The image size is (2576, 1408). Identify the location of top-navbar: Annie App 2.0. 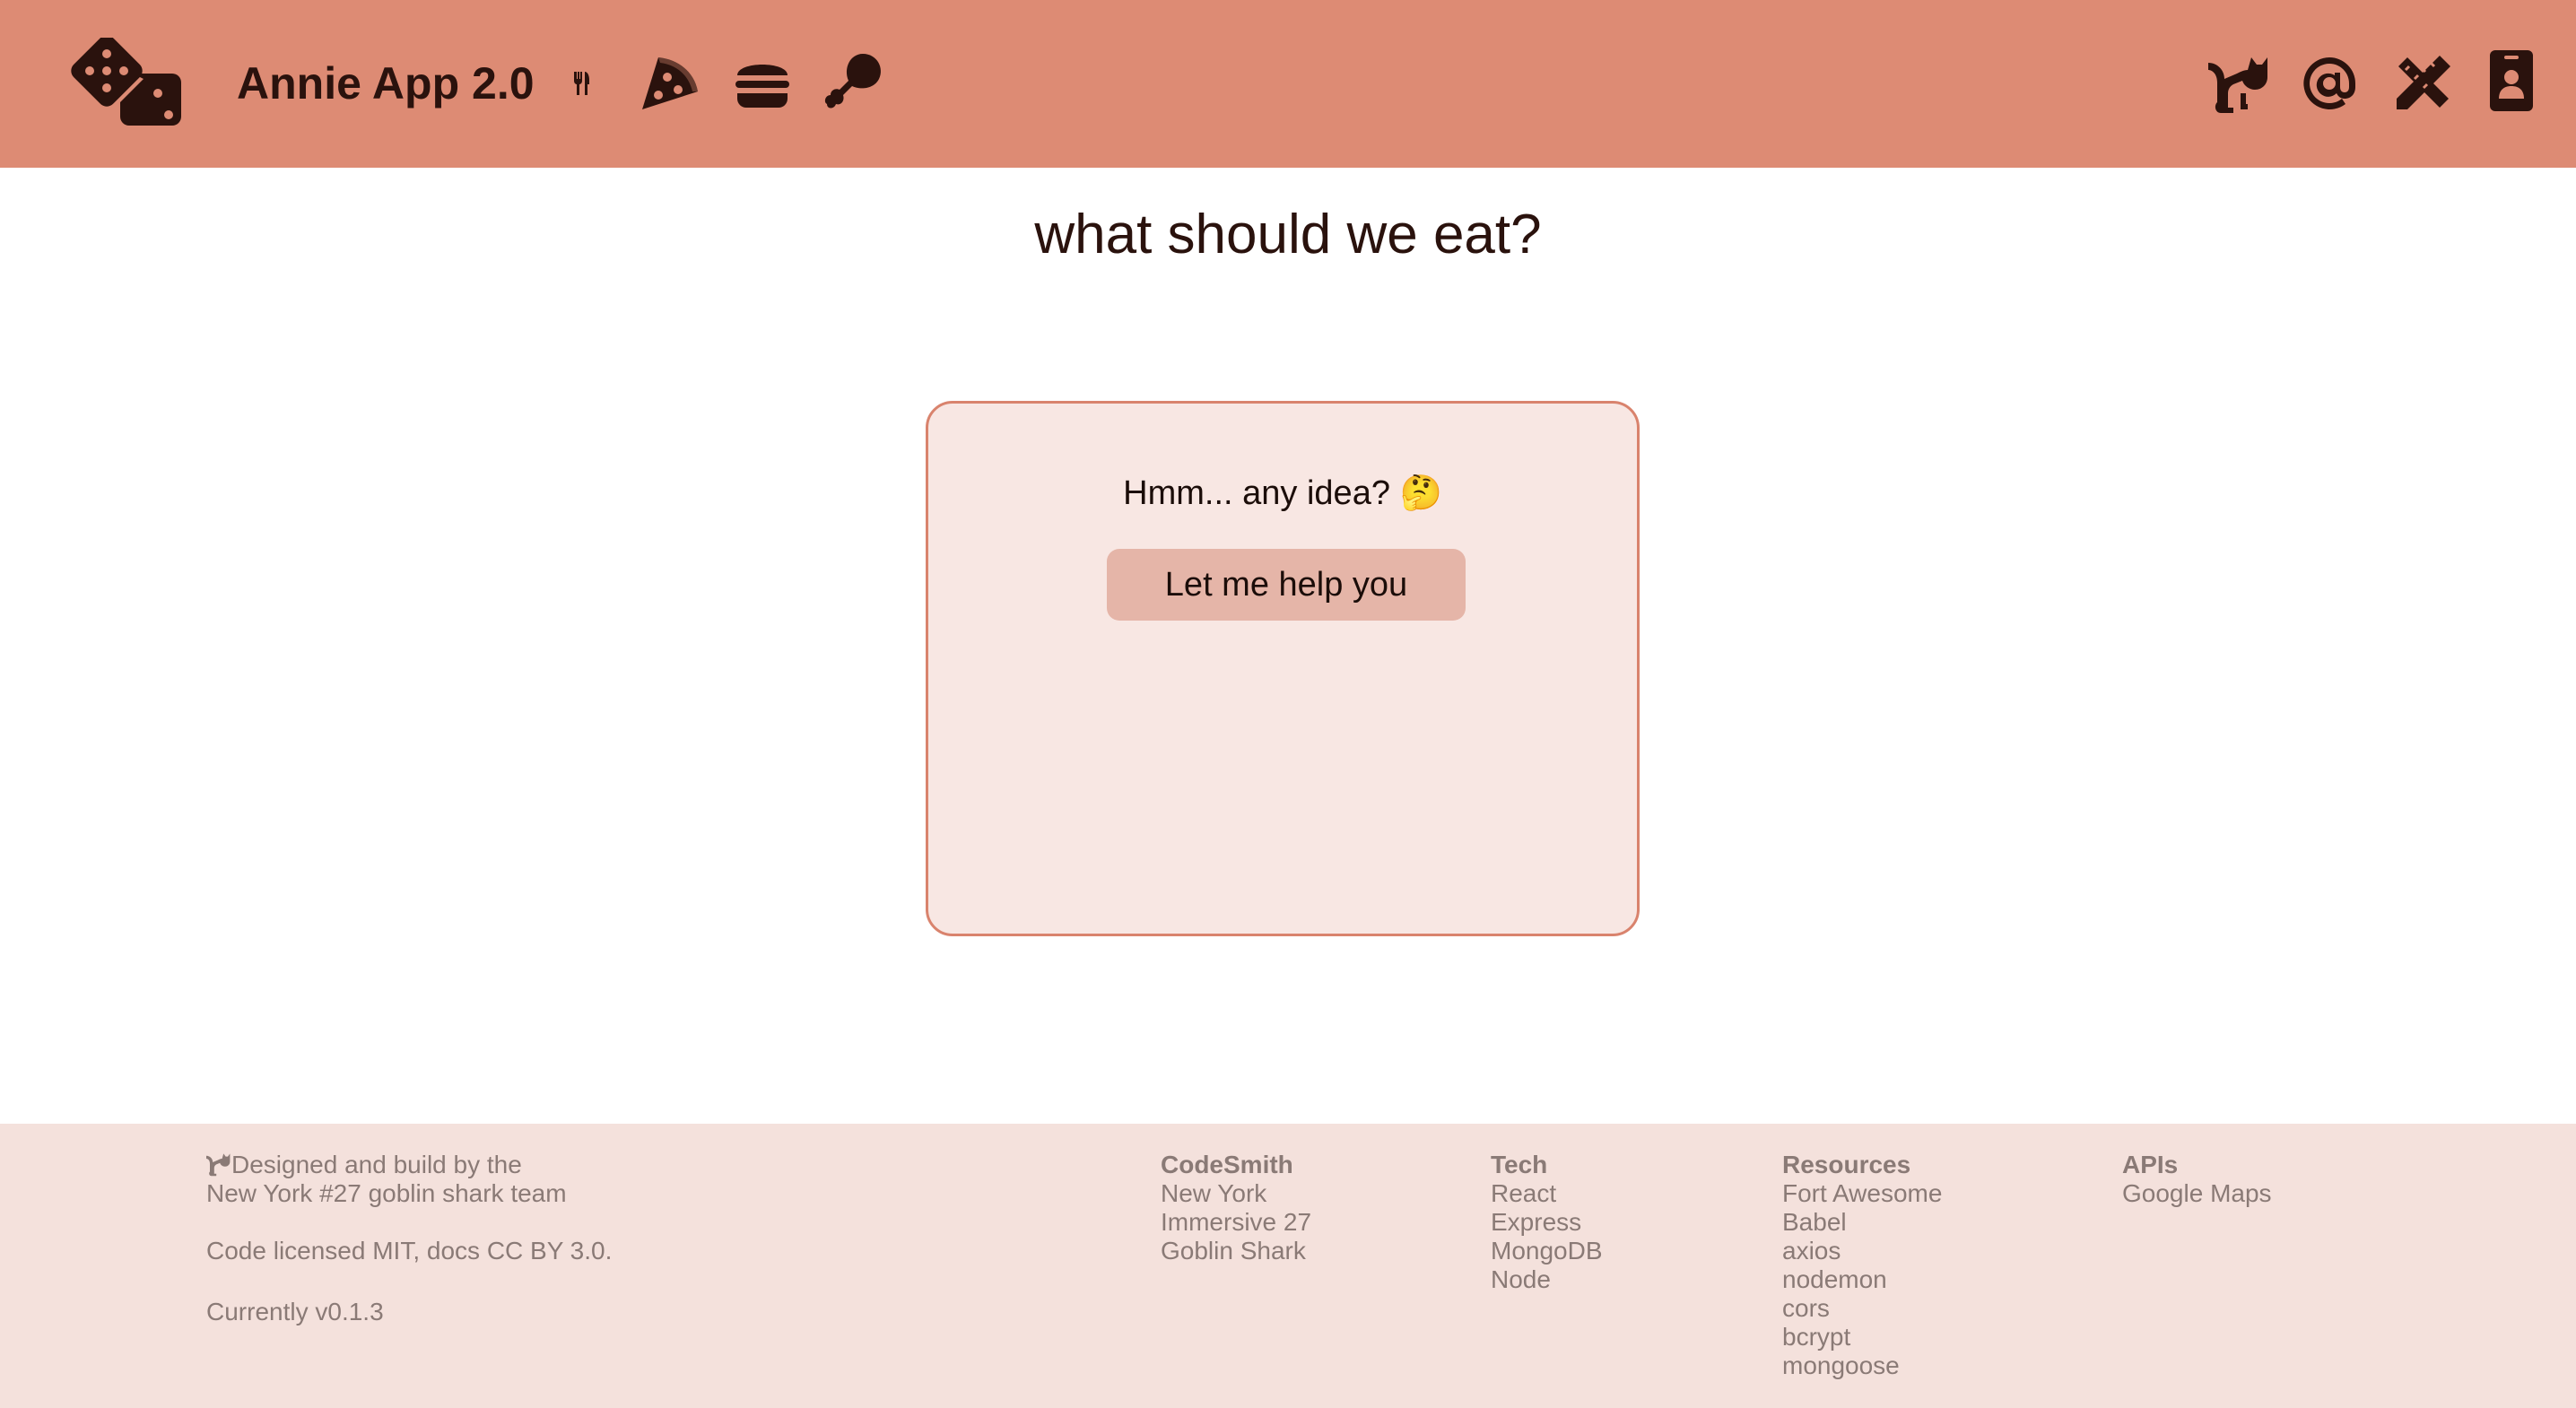
(1288, 84).